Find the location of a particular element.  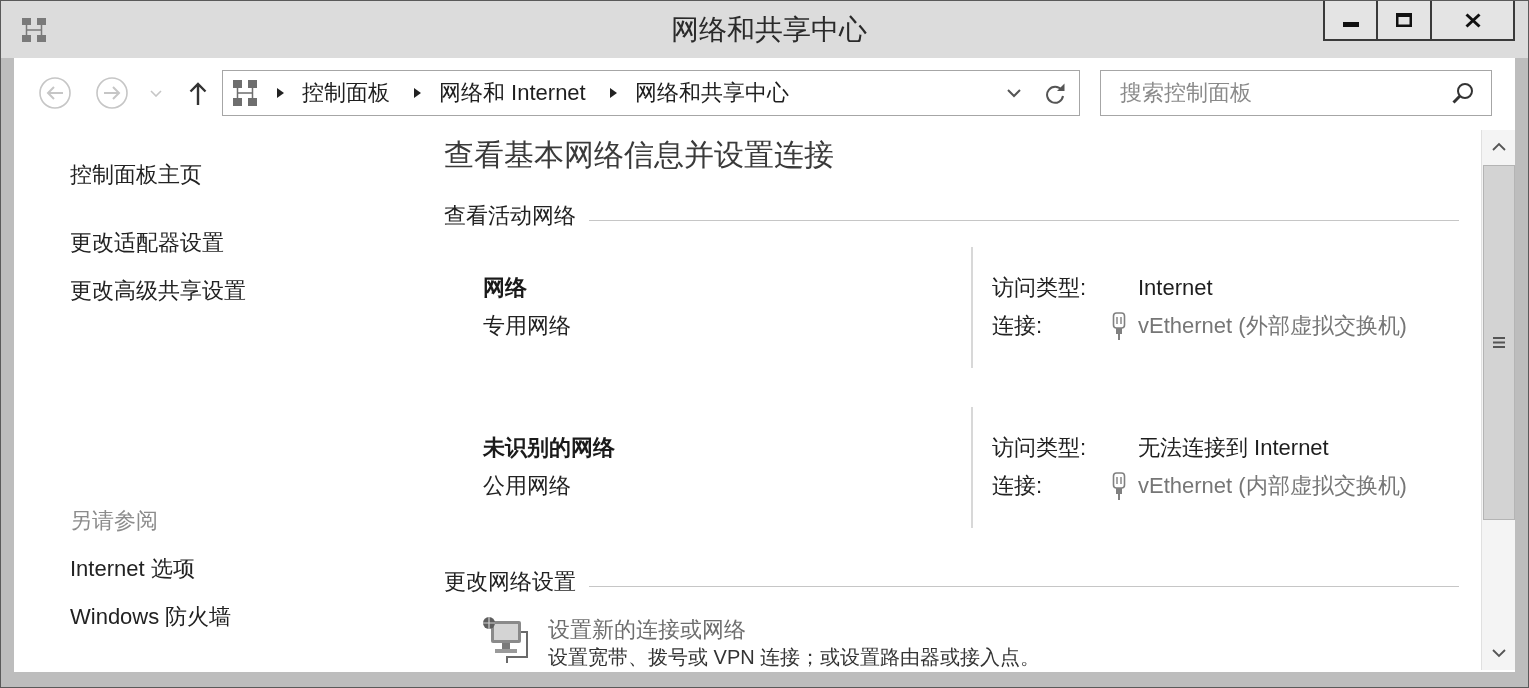

computer-icon is located at coordinates (507, 639).